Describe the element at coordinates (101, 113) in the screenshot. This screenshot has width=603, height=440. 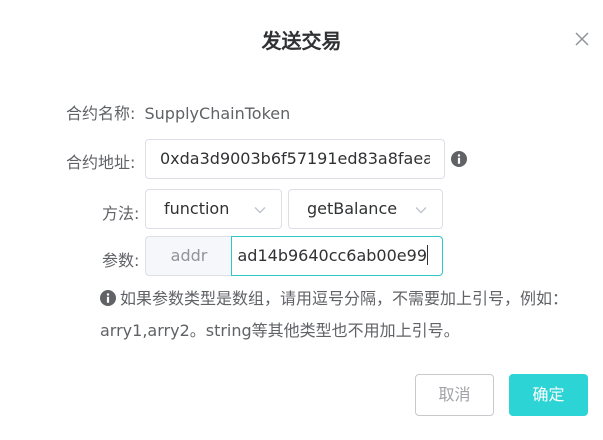
I see `contract-name-label: 合约名称:` at that location.